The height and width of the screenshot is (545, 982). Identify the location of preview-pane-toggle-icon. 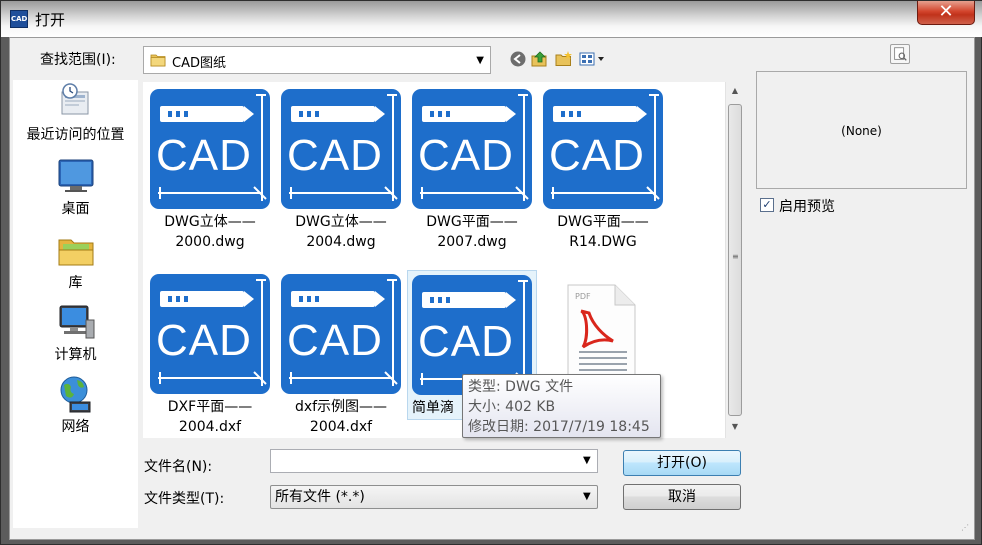
(900, 54).